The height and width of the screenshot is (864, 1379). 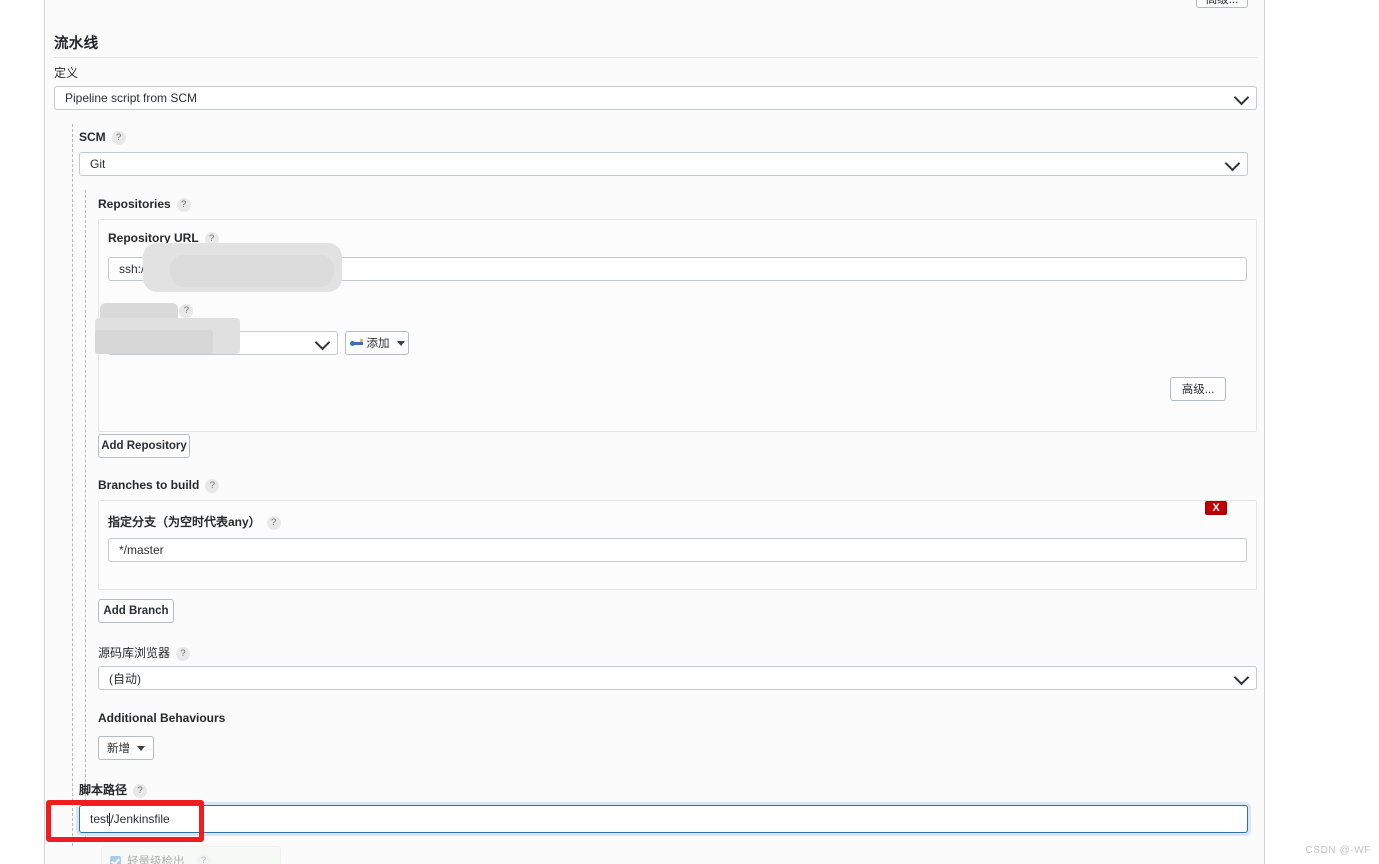 I want to click on add-branch-button: Add Branch, so click(x=136, y=611).